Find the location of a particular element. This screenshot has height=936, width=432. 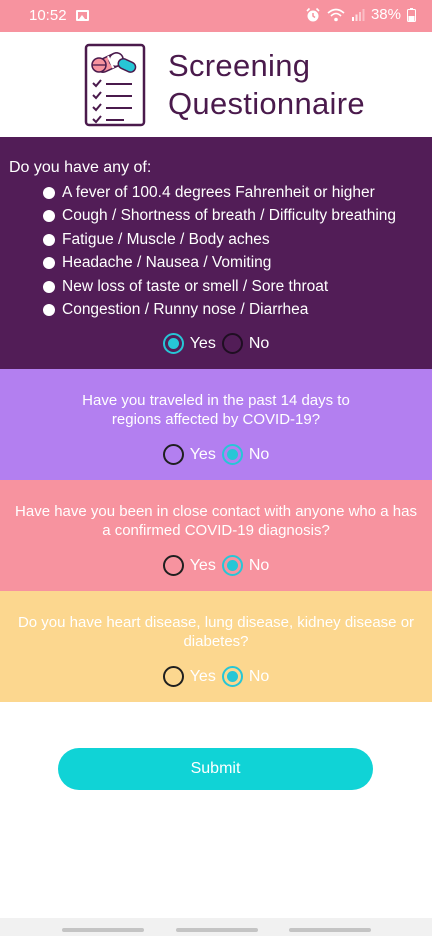

travel-question-line-2: regions affected by COVID-19? is located at coordinates (216, 419).